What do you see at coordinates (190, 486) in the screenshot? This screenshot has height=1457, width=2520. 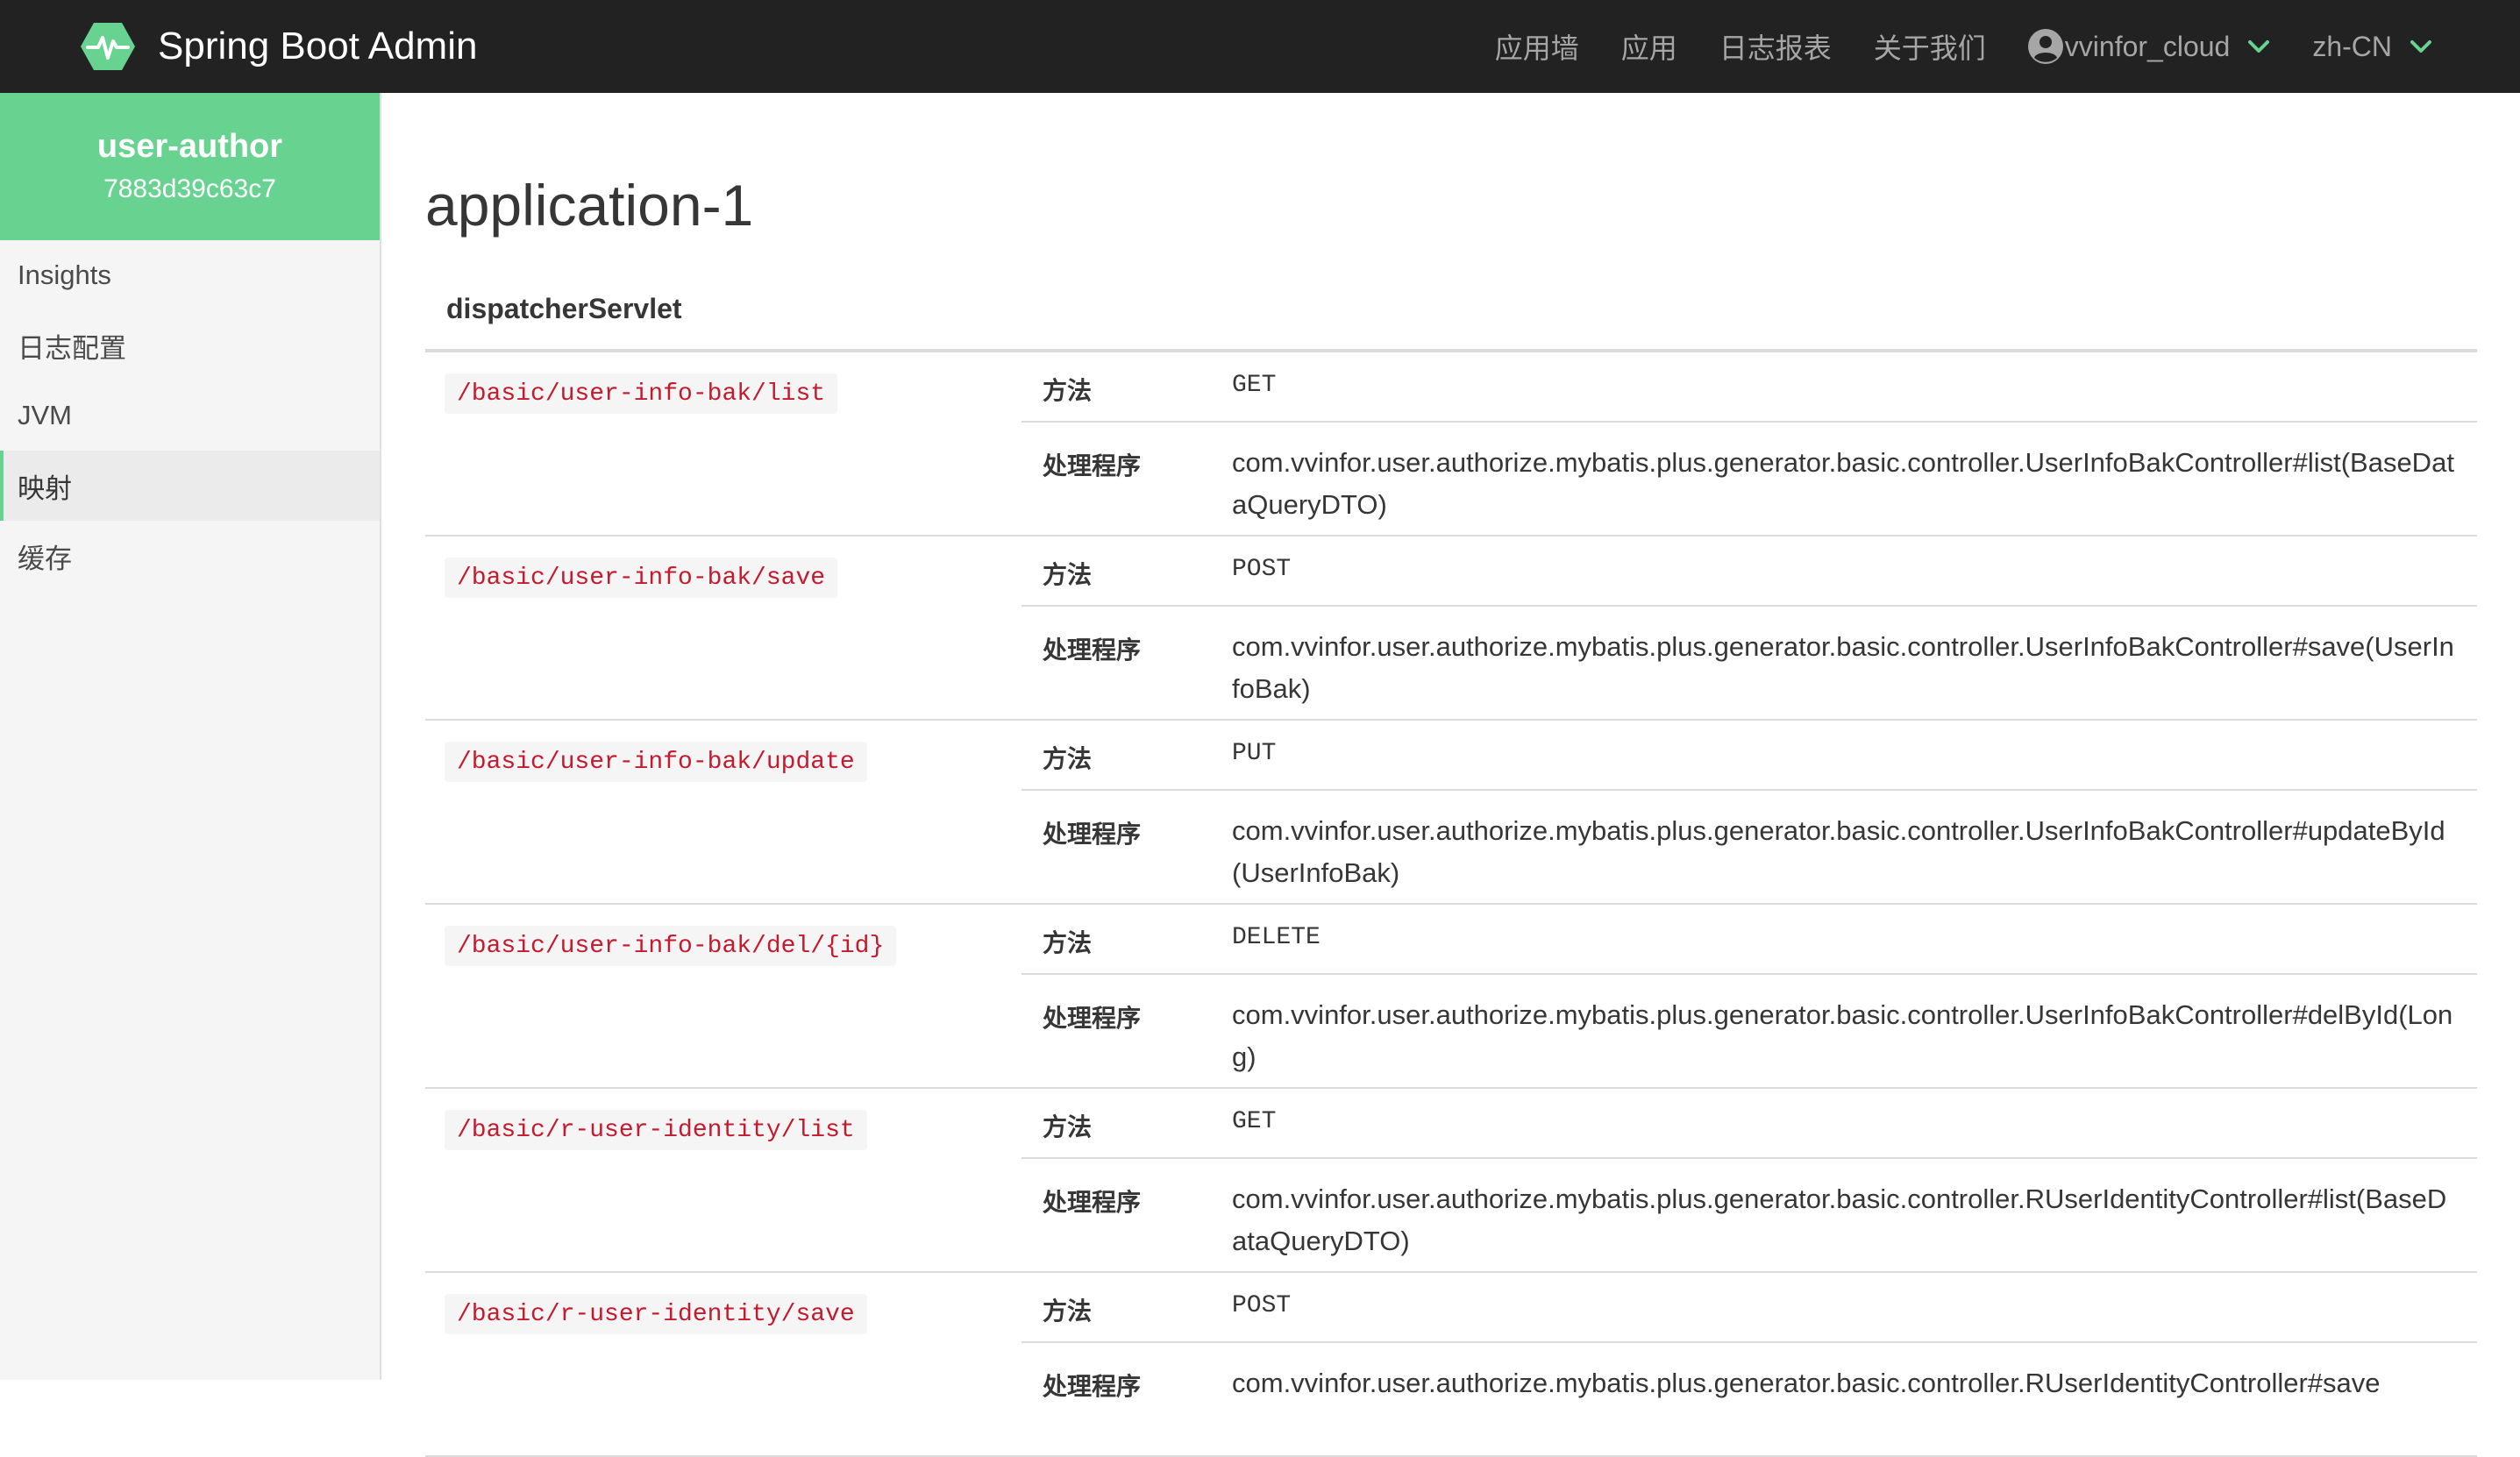 I see `sidebar-item-mappings: 映射` at bounding box center [190, 486].